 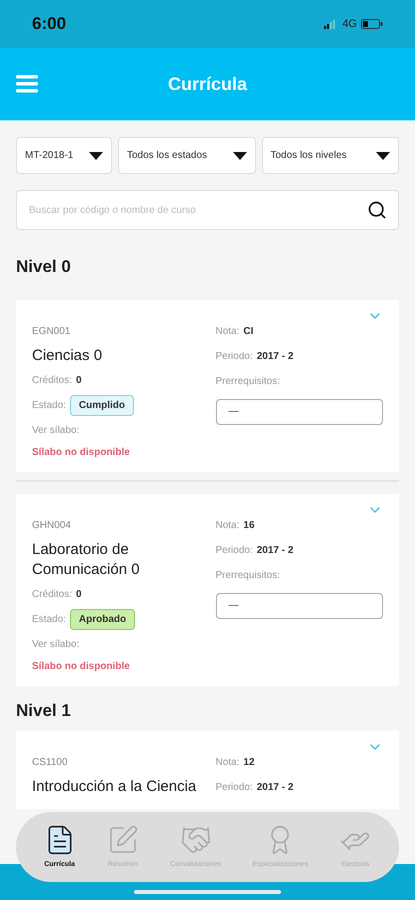 What do you see at coordinates (349, 24) in the screenshot?
I see `network-label: 4G` at bounding box center [349, 24].